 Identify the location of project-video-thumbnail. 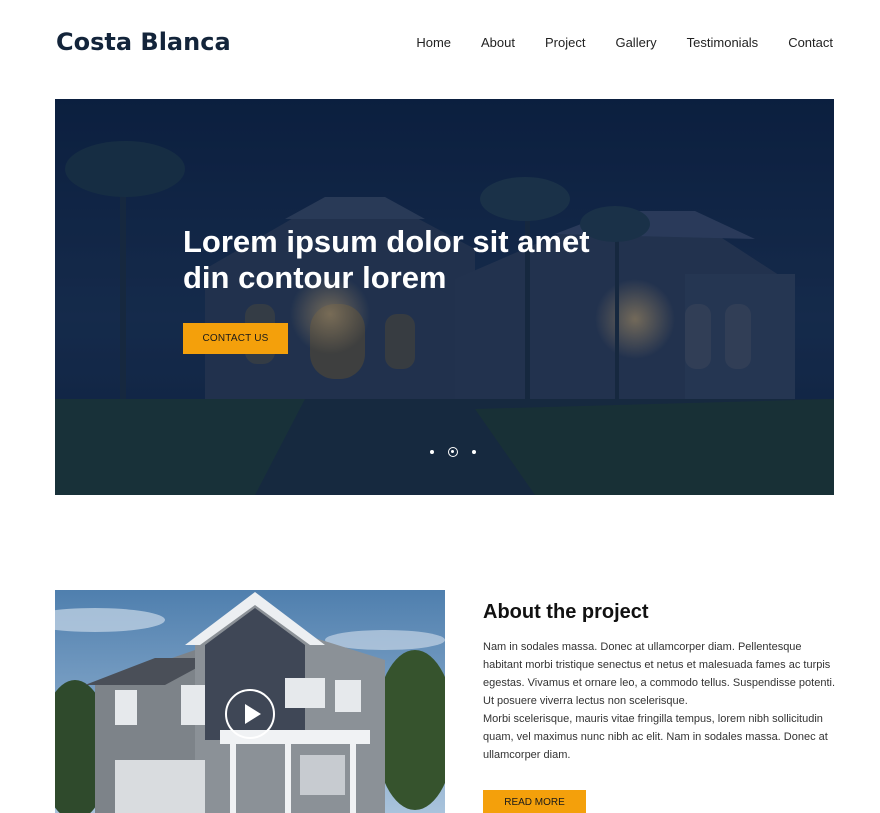
(250, 701).